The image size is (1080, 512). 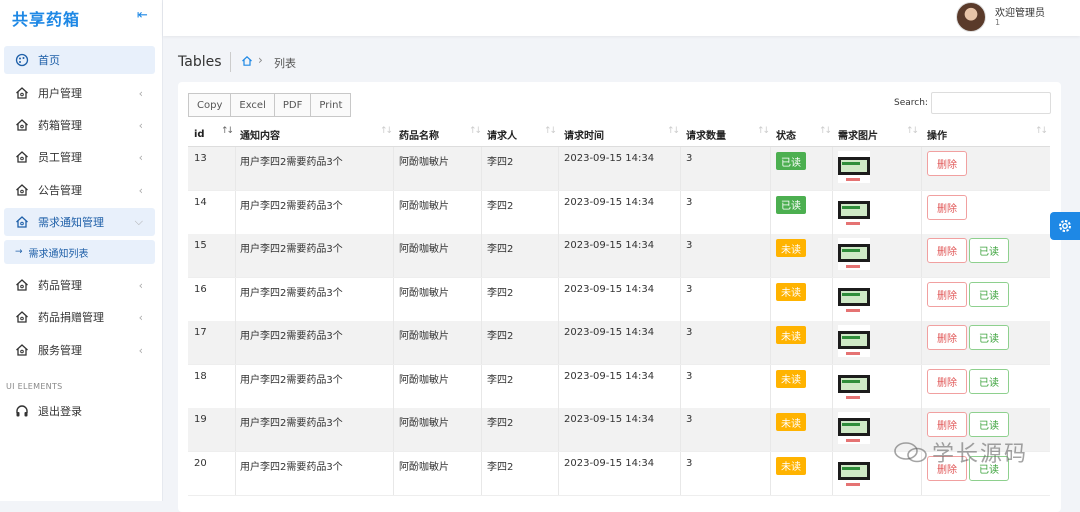 I want to click on pdf-button: PDF, so click(x=292, y=105).